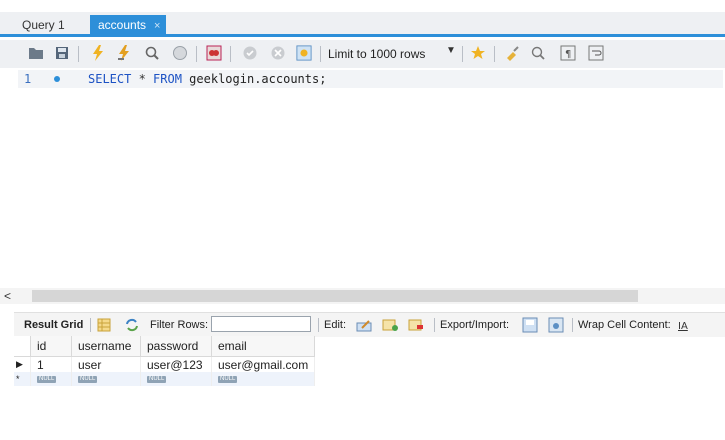  I want to click on import-icon, so click(556, 325).